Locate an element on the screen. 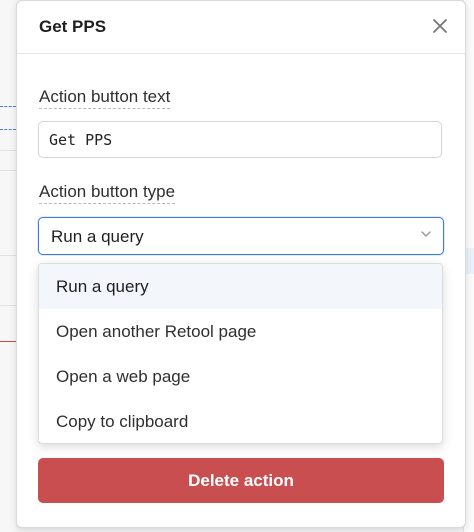 The width and height of the screenshot is (474, 532). delete-action-button: Delete action is located at coordinates (241, 480).